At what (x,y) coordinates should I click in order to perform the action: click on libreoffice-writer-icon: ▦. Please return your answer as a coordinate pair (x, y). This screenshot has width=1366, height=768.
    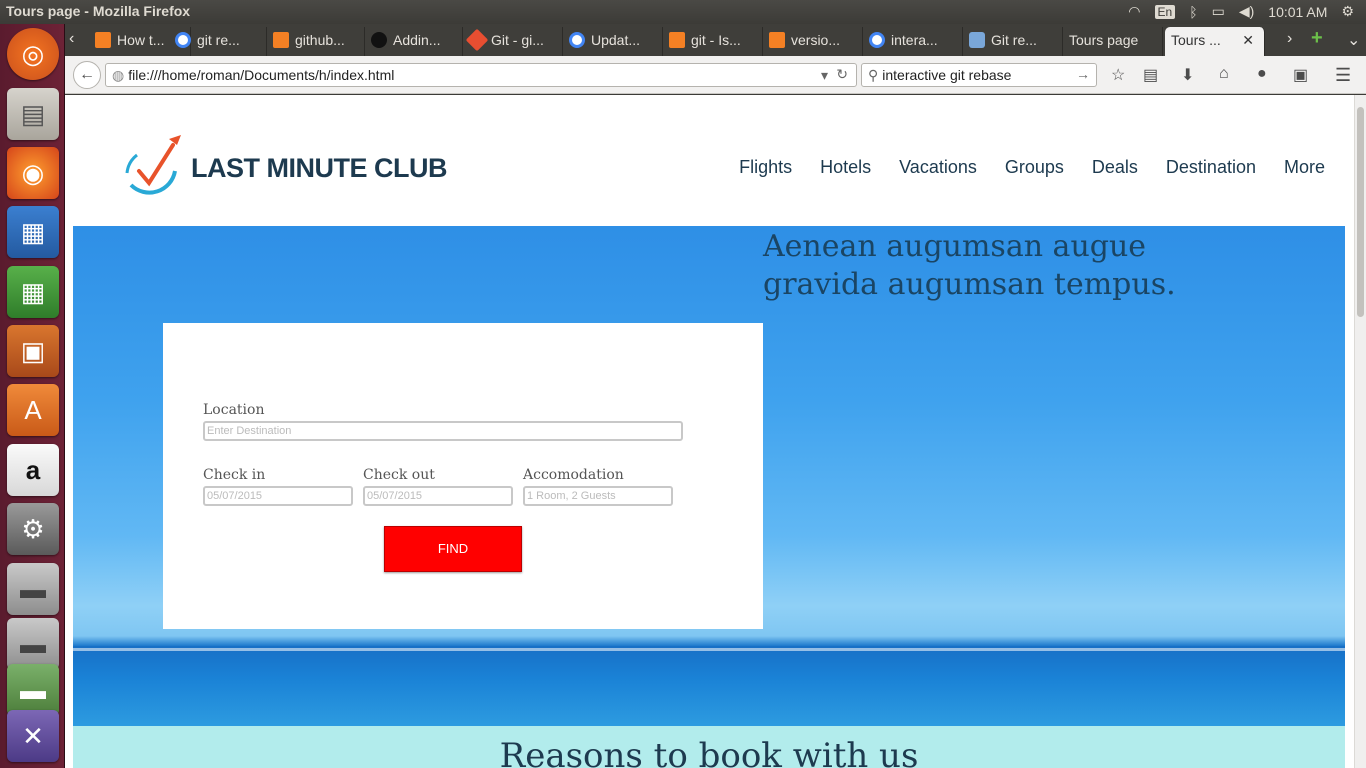
    Looking at the image, I should click on (33, 232).